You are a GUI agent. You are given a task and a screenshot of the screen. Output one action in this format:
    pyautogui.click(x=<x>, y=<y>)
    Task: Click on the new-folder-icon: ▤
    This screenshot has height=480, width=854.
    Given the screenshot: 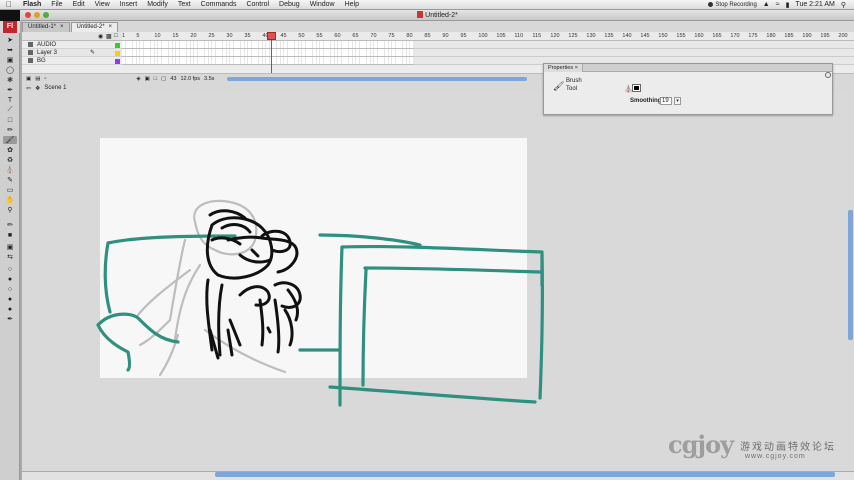 What is the action you would take?
    pyautogui.click(x=37, y=79)
    